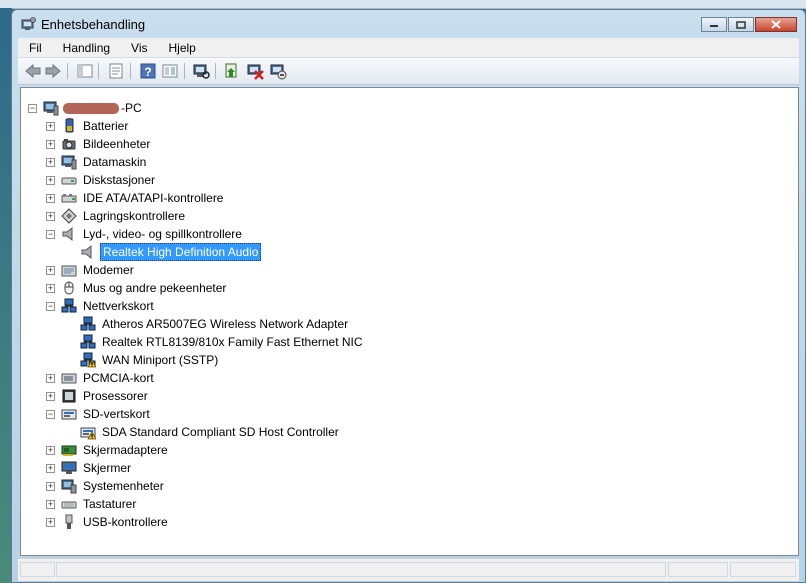 The image size is (806, 583). I want to click on tree-category: Mus og andre pekeenheter, so click(144, 288).